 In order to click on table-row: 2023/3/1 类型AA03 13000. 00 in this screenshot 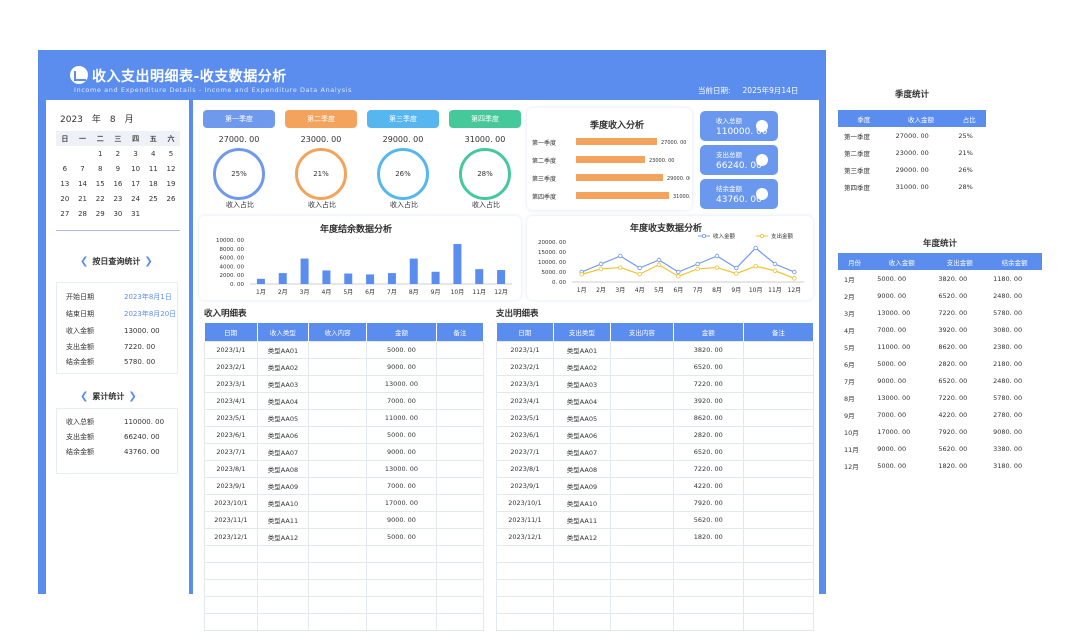, I will do `click(344, 384)`.